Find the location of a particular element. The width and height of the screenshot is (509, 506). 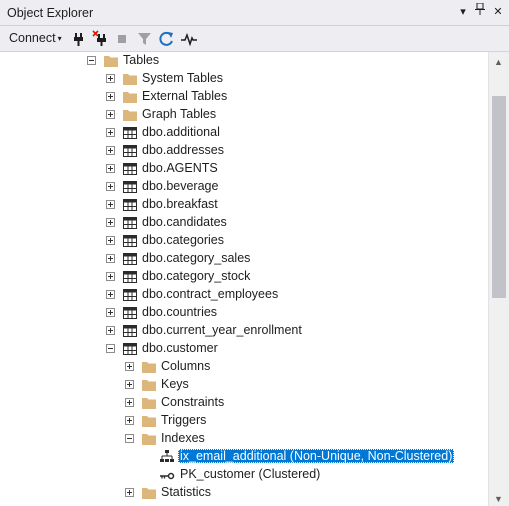

tree-node-constraints: Constraints is located at coordinates (244, 403).